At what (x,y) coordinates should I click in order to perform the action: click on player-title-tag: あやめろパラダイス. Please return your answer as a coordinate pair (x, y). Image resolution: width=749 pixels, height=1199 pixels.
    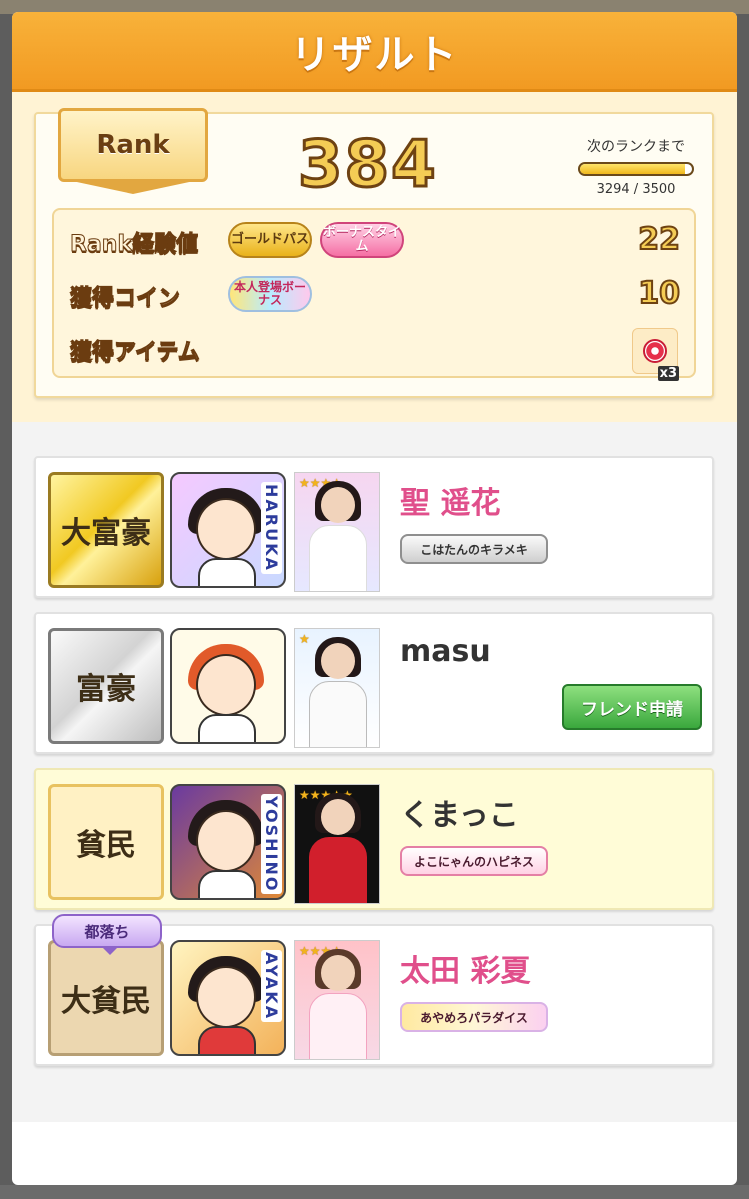
    Looking at the image, I should click on (474, 1017).